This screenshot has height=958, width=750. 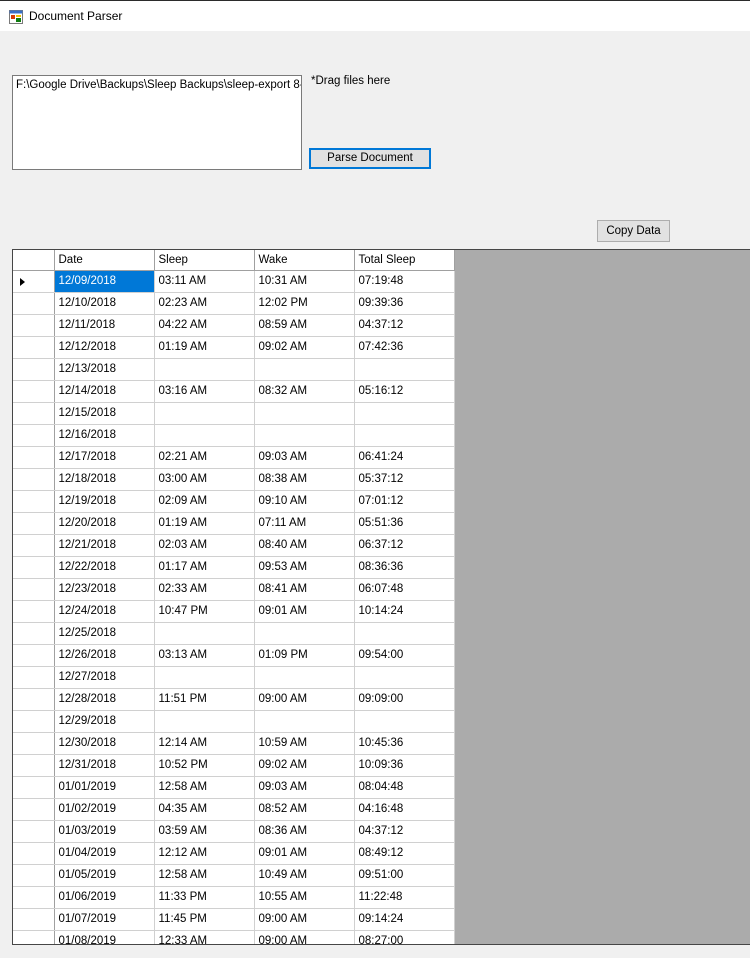 What do you see at coordinates (304, 831) in the screenshot?
I see `wake-cell: 08:36 AM` at bounding box center [304, 831].